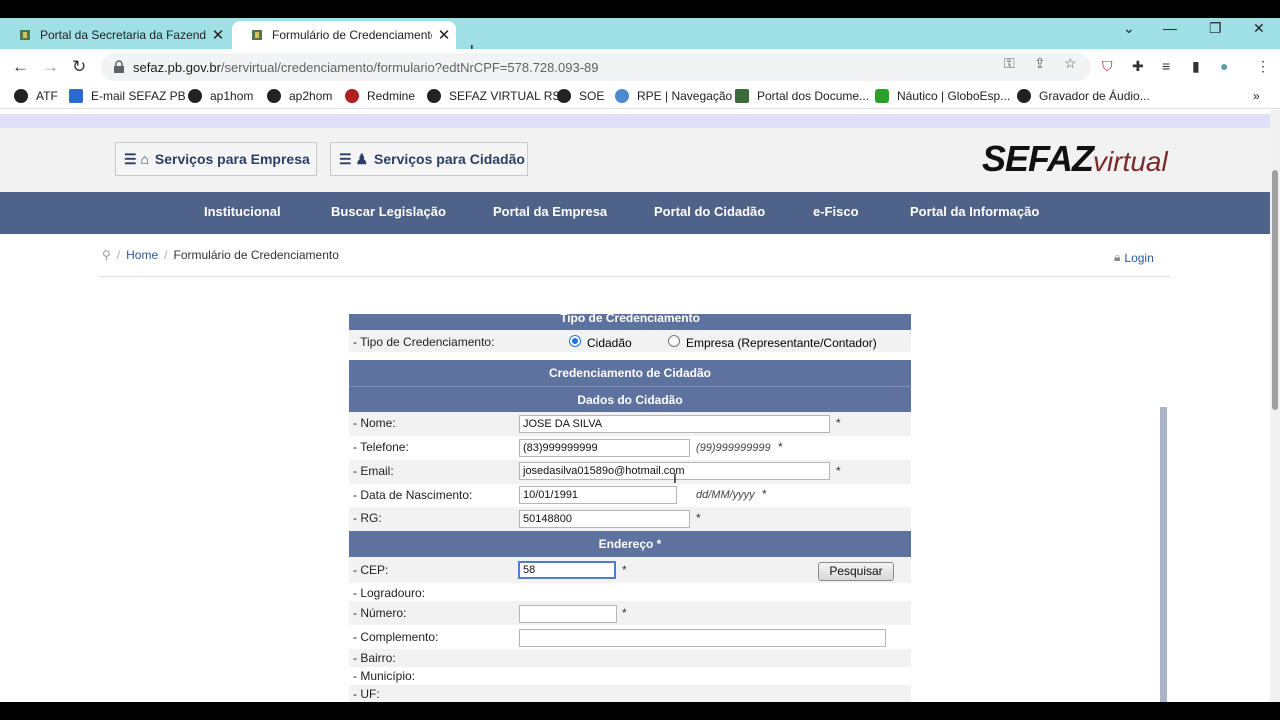  What do you see at coordinates (142, 255) in the screenshot?
I see `breadcrumb-home: Home` at bounding box center [142, 255].